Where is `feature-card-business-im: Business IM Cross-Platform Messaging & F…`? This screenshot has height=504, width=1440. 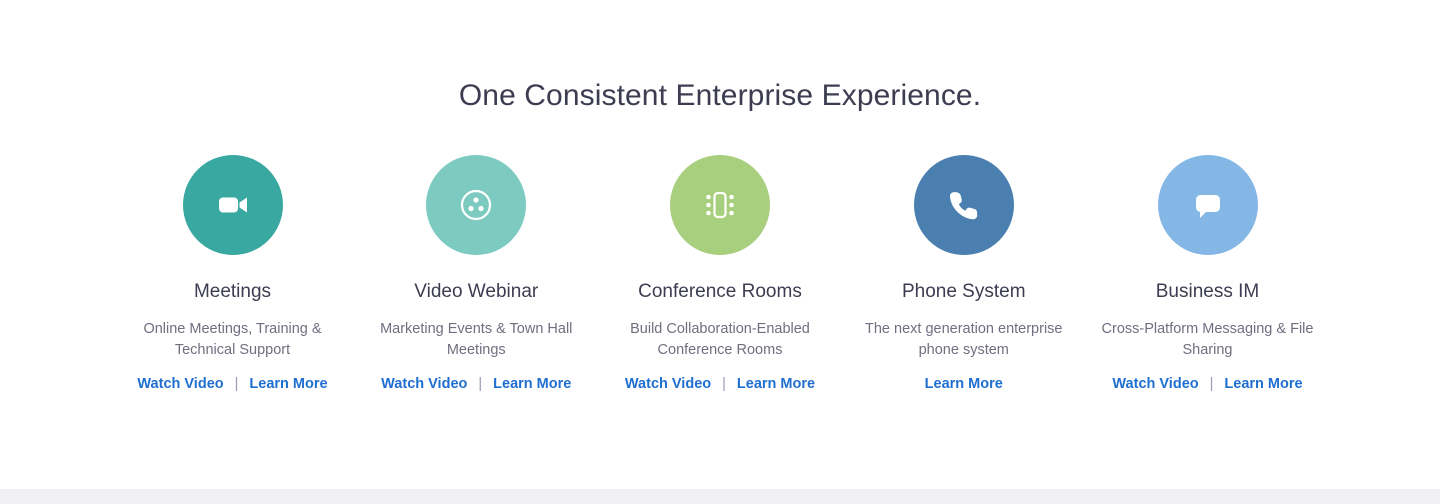
feature-card-business-im: Business IM Cross-Platform Messaging & F… is located at coordinates (1207, 274).